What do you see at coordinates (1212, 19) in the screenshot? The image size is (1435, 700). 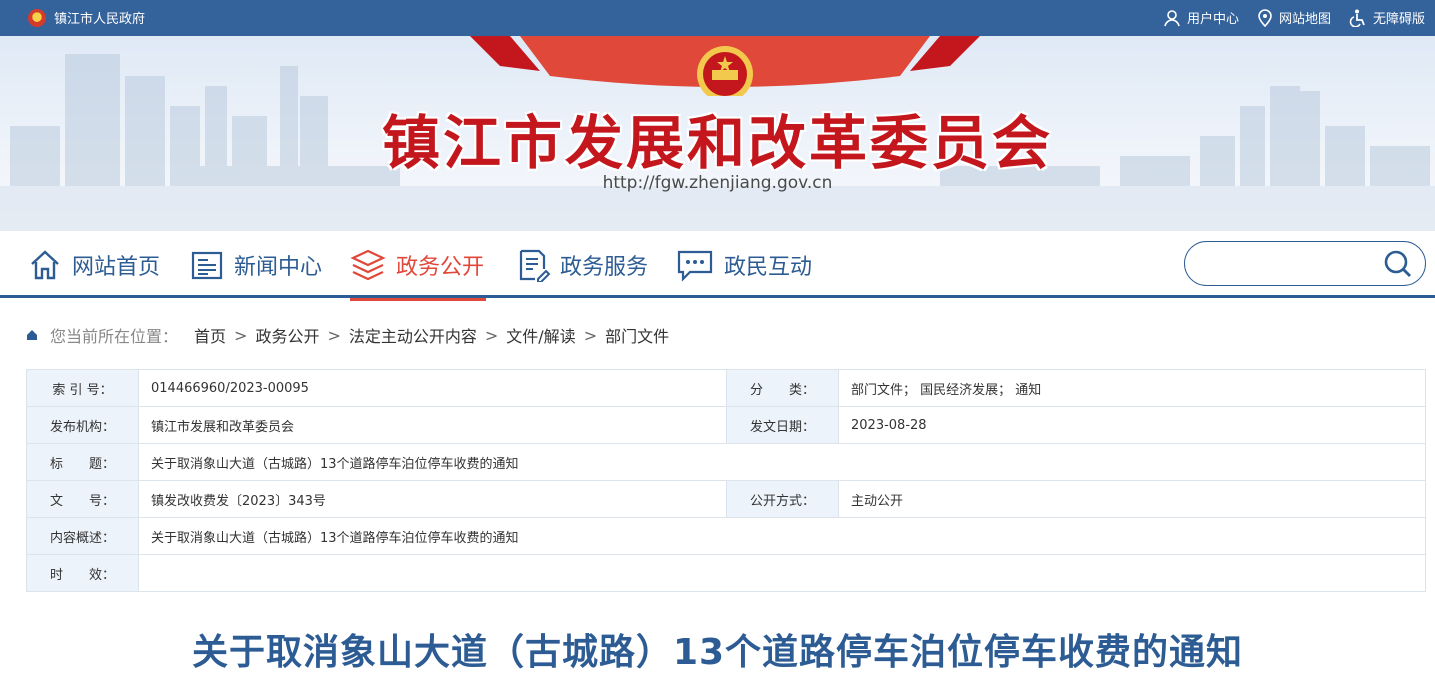 I see `user-center-label: 用户中心` at bounding box center [1212, 19].